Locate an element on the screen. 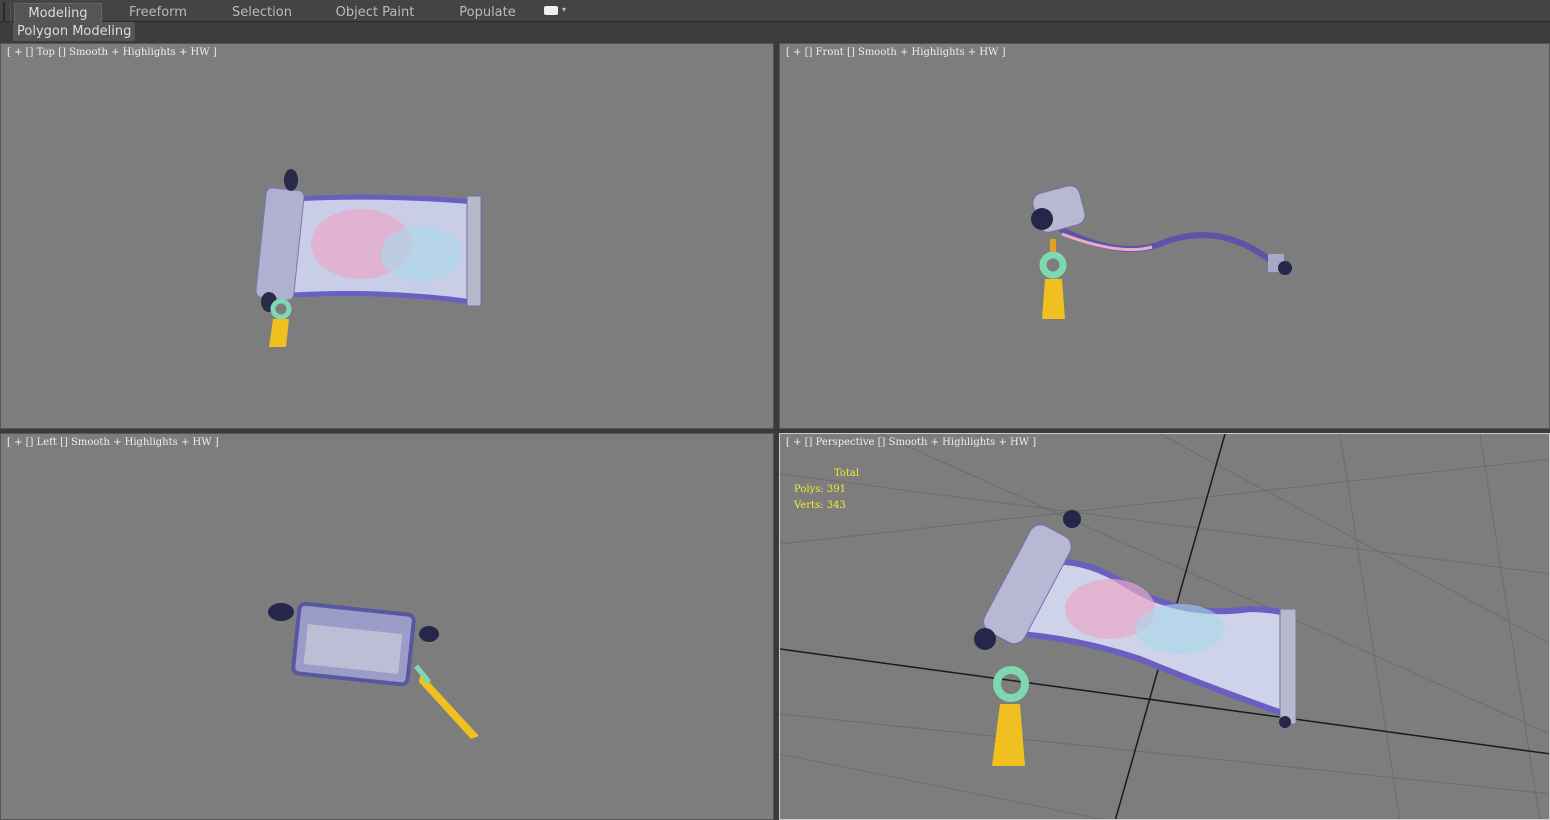  scroll-model-front is located at coordinates (1161, 252).